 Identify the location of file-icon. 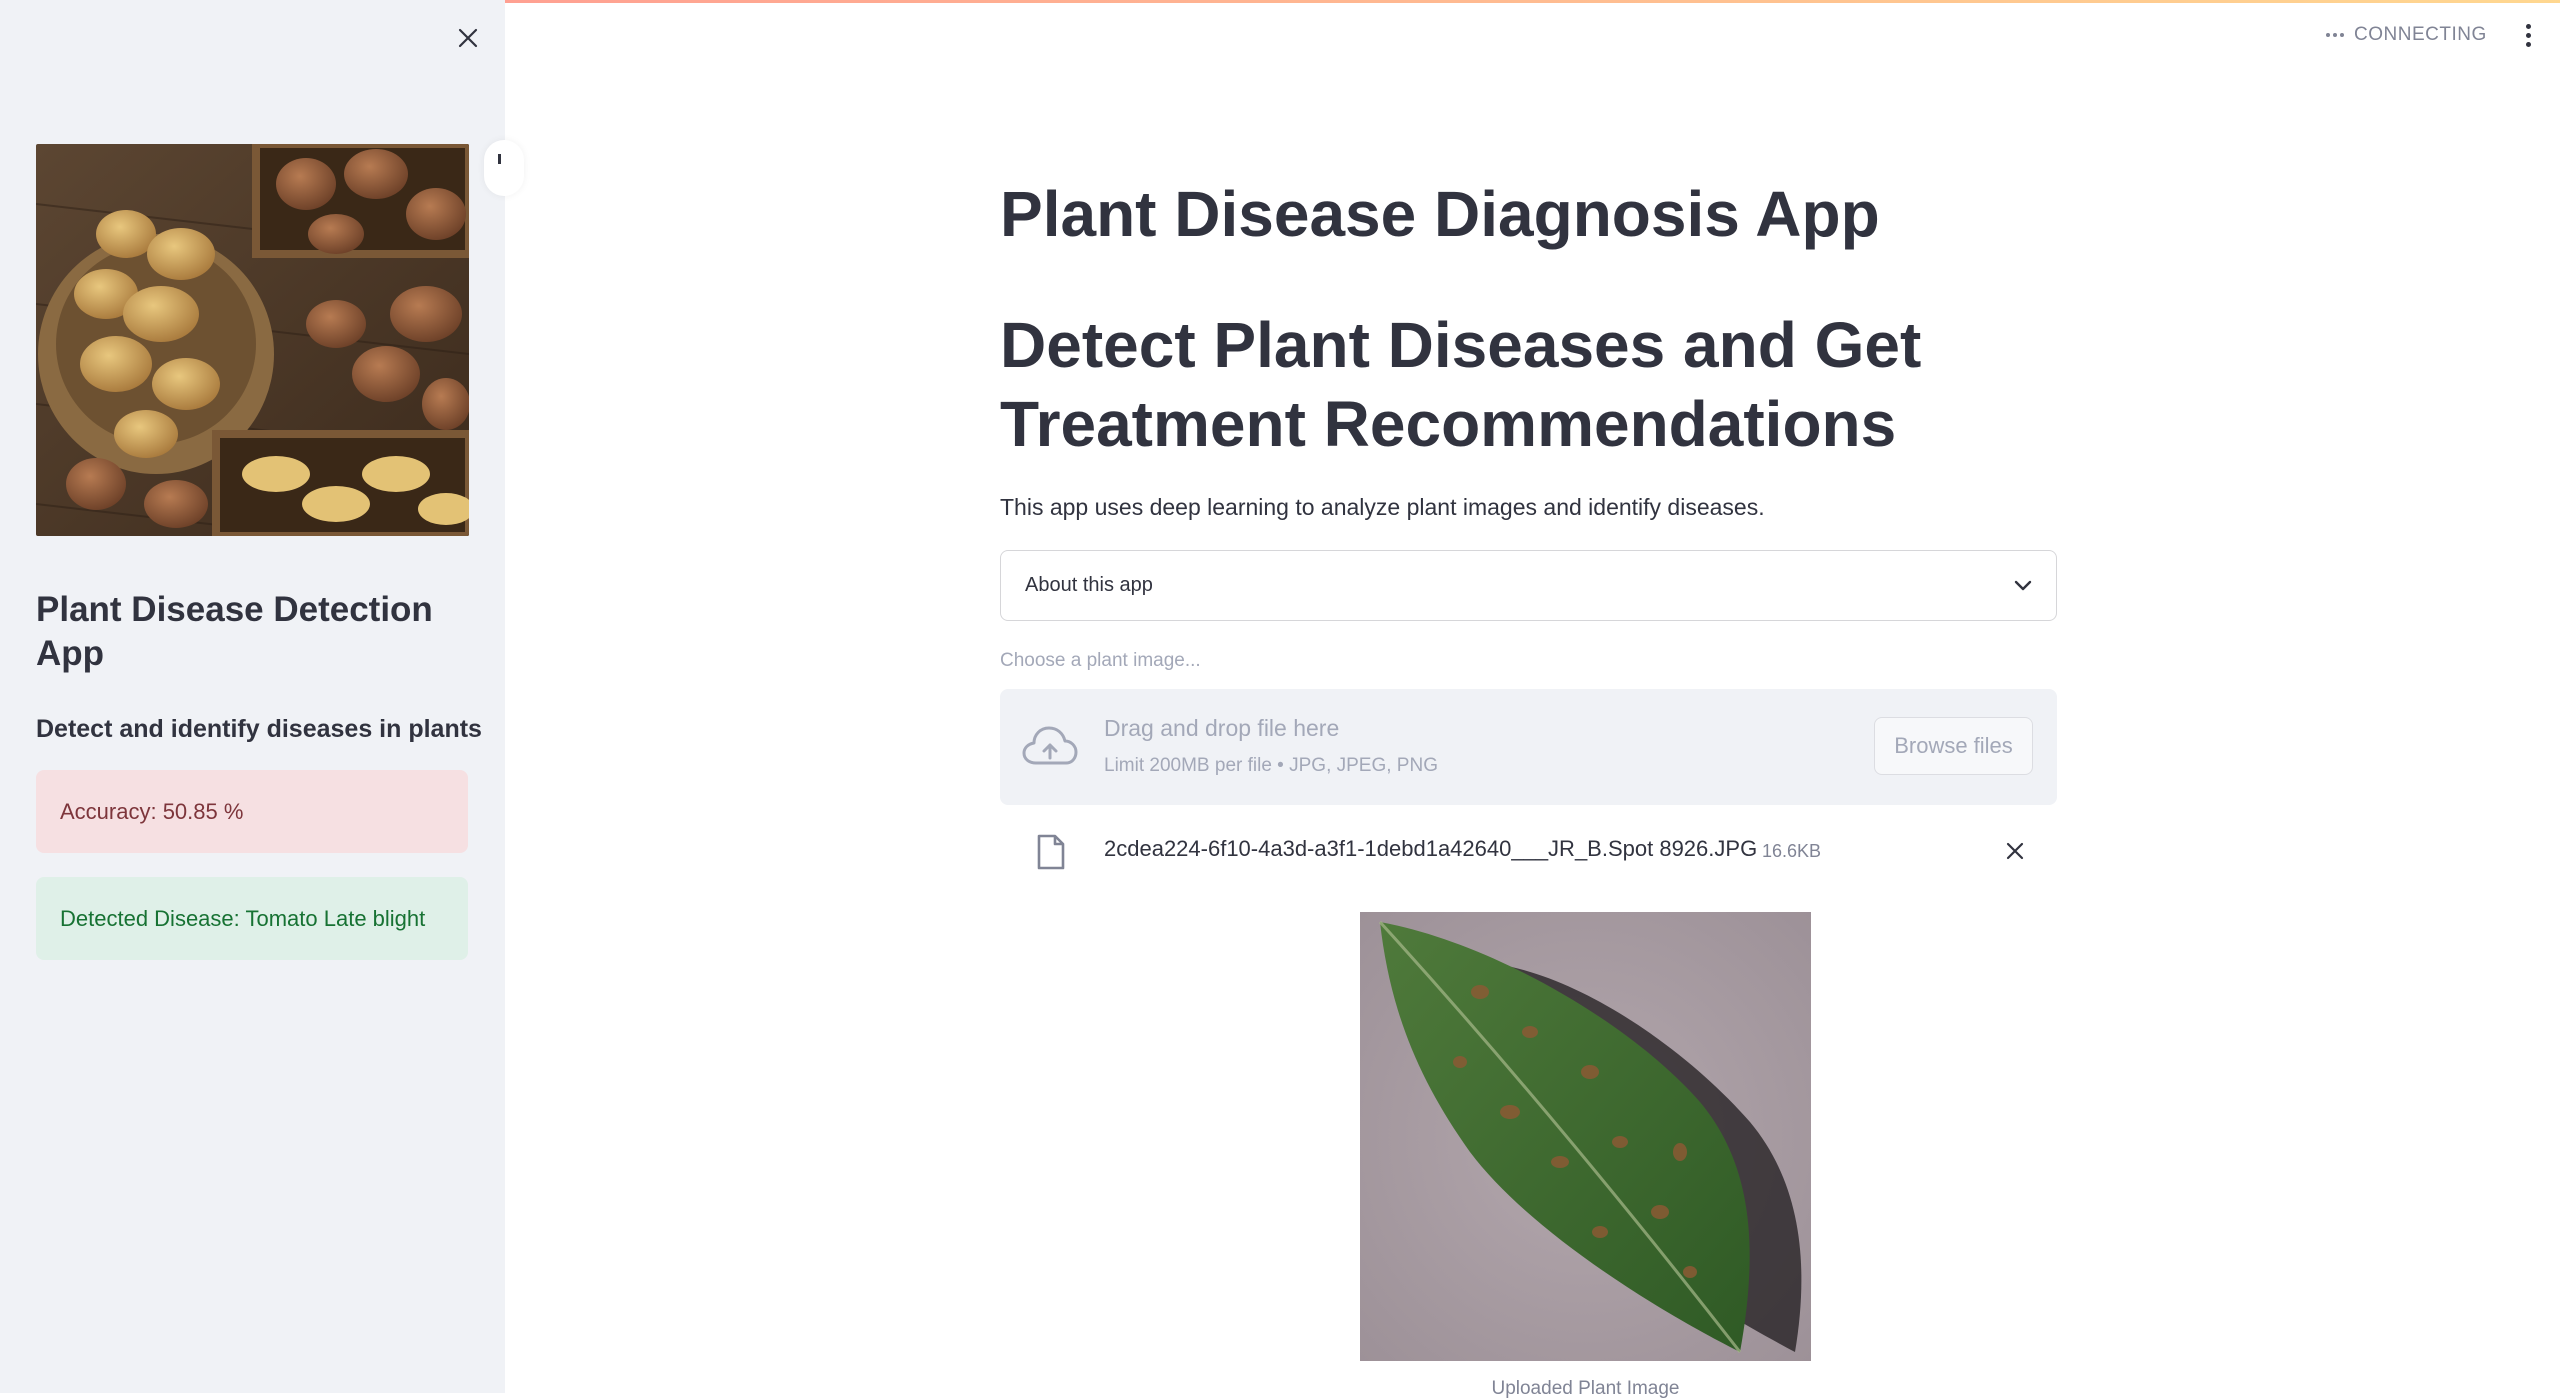
(1051, 852).